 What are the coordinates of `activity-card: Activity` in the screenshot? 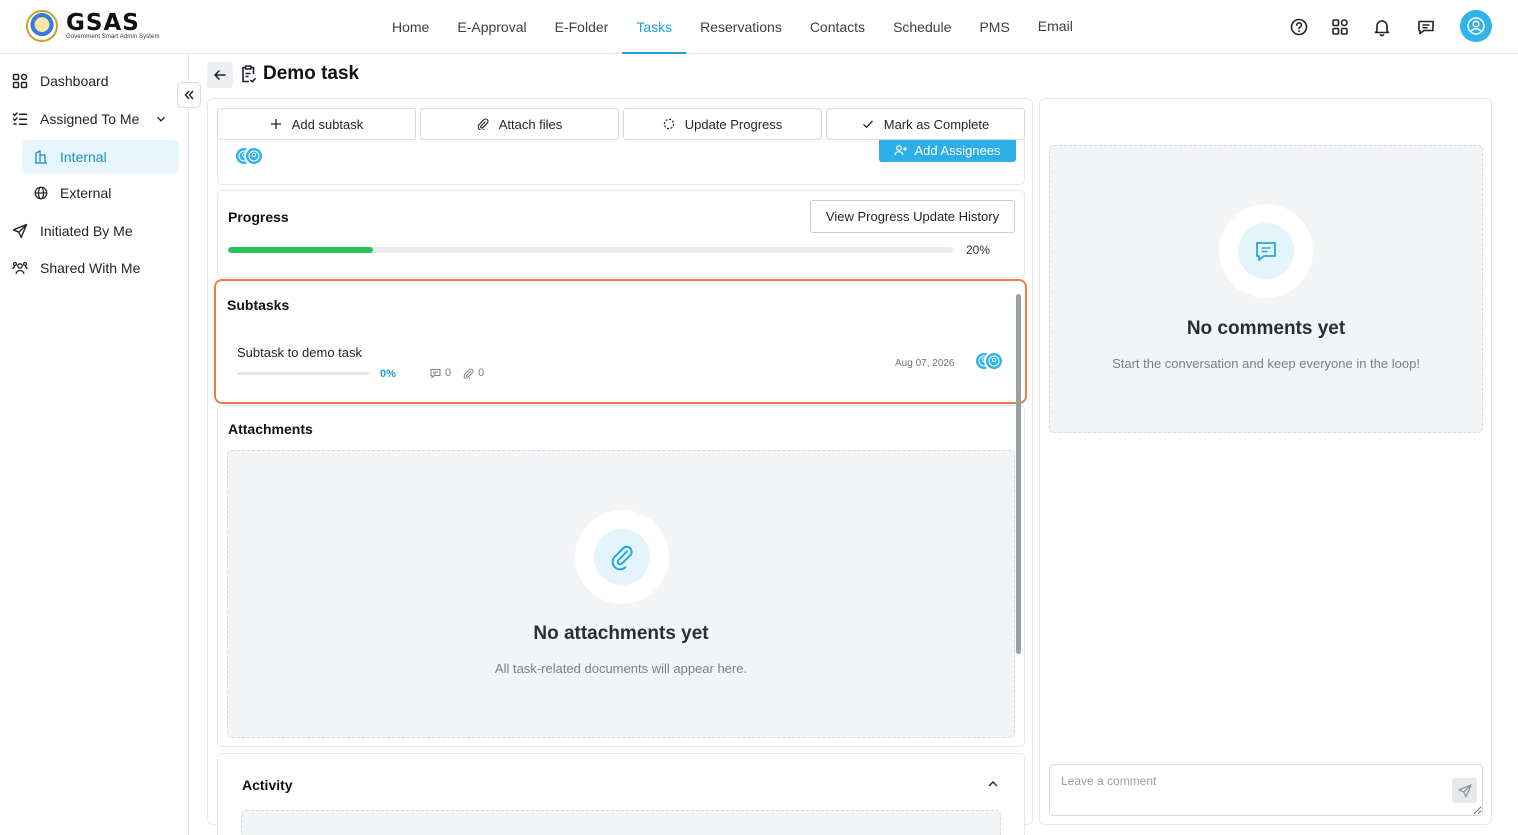 It's located at (621, 794).